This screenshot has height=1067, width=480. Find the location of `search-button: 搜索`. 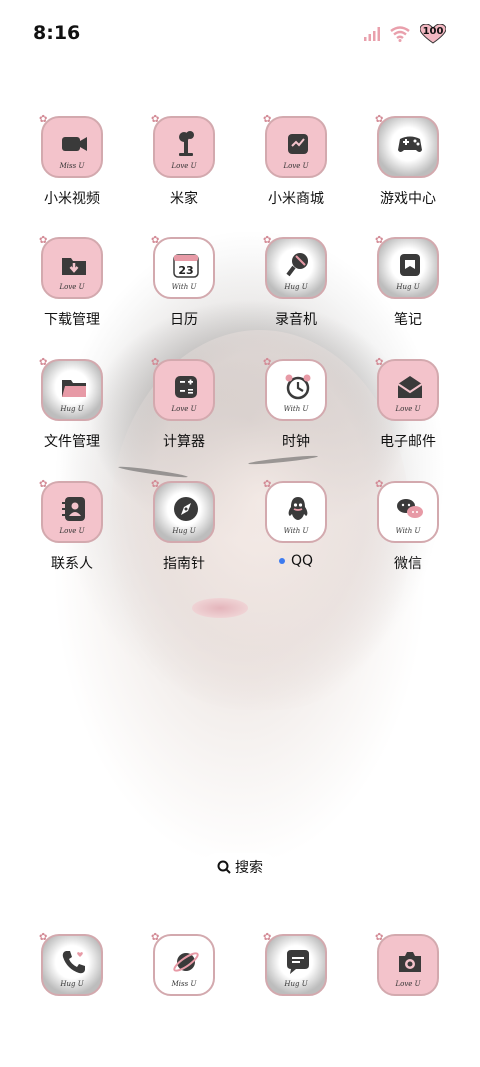

search-button: 搜索 is located at coordinates (240, 867).